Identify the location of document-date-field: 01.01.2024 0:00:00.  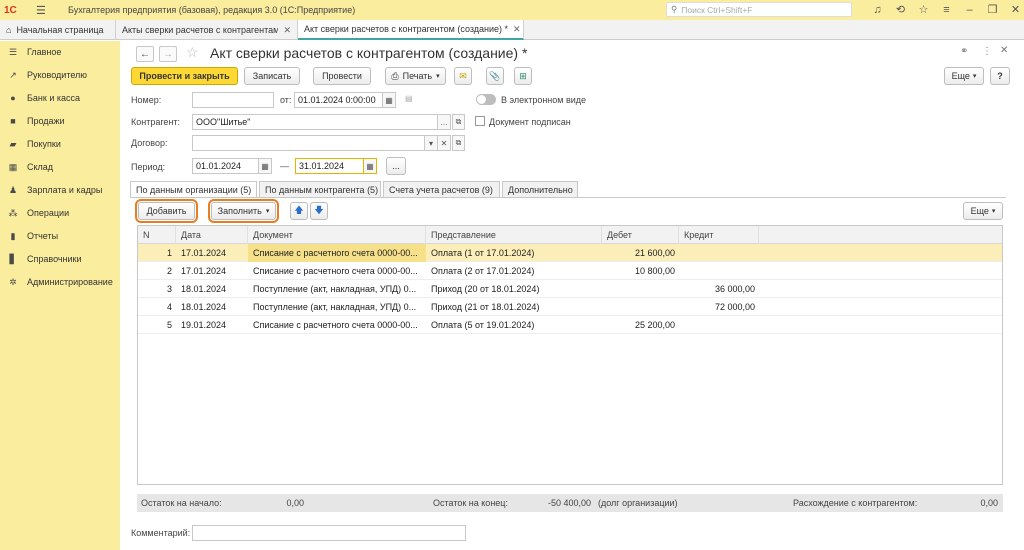
(338, 100).